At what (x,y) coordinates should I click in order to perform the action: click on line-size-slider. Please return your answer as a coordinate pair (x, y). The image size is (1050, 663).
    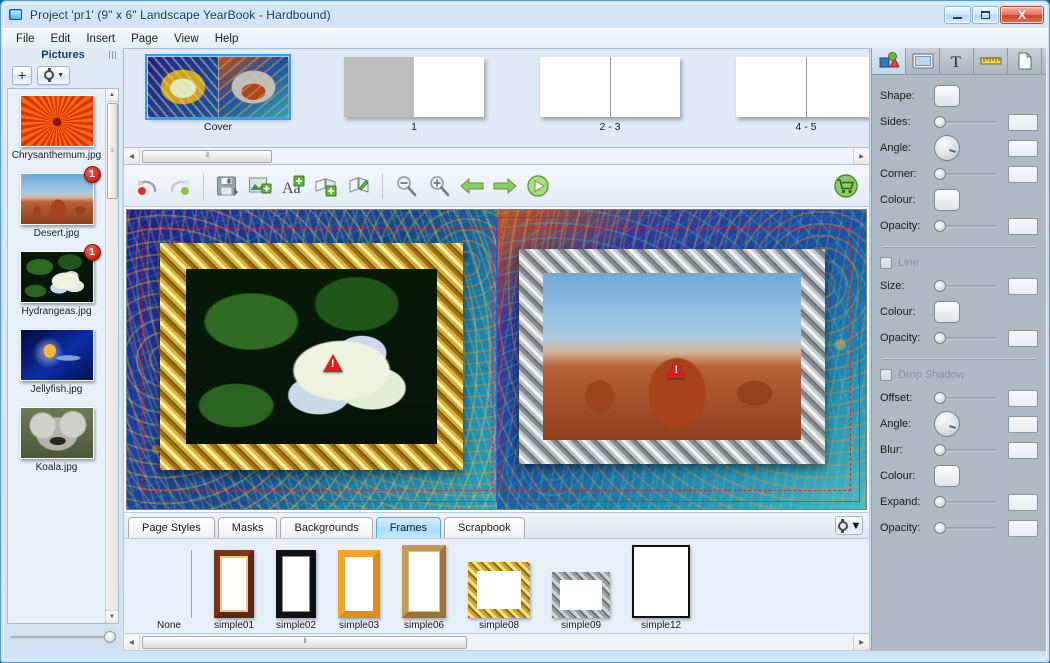
    Looking at the image, I should click on (965, 285).